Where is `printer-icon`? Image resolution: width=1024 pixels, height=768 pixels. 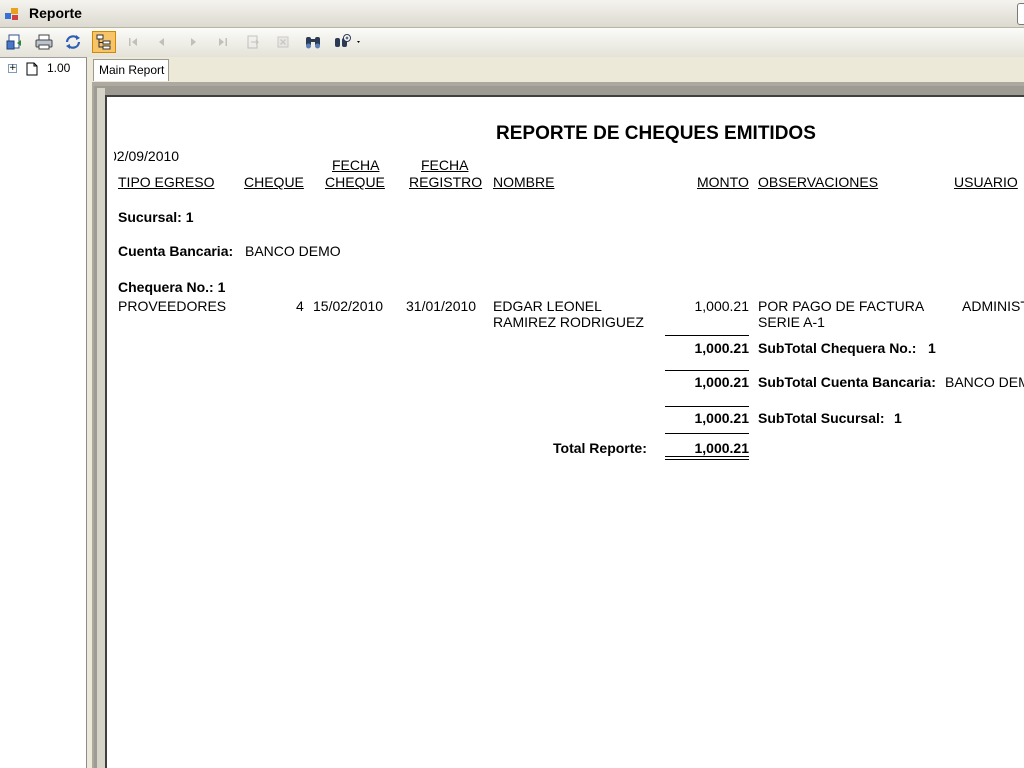 printer-icon is located at coordinates (44, 42).